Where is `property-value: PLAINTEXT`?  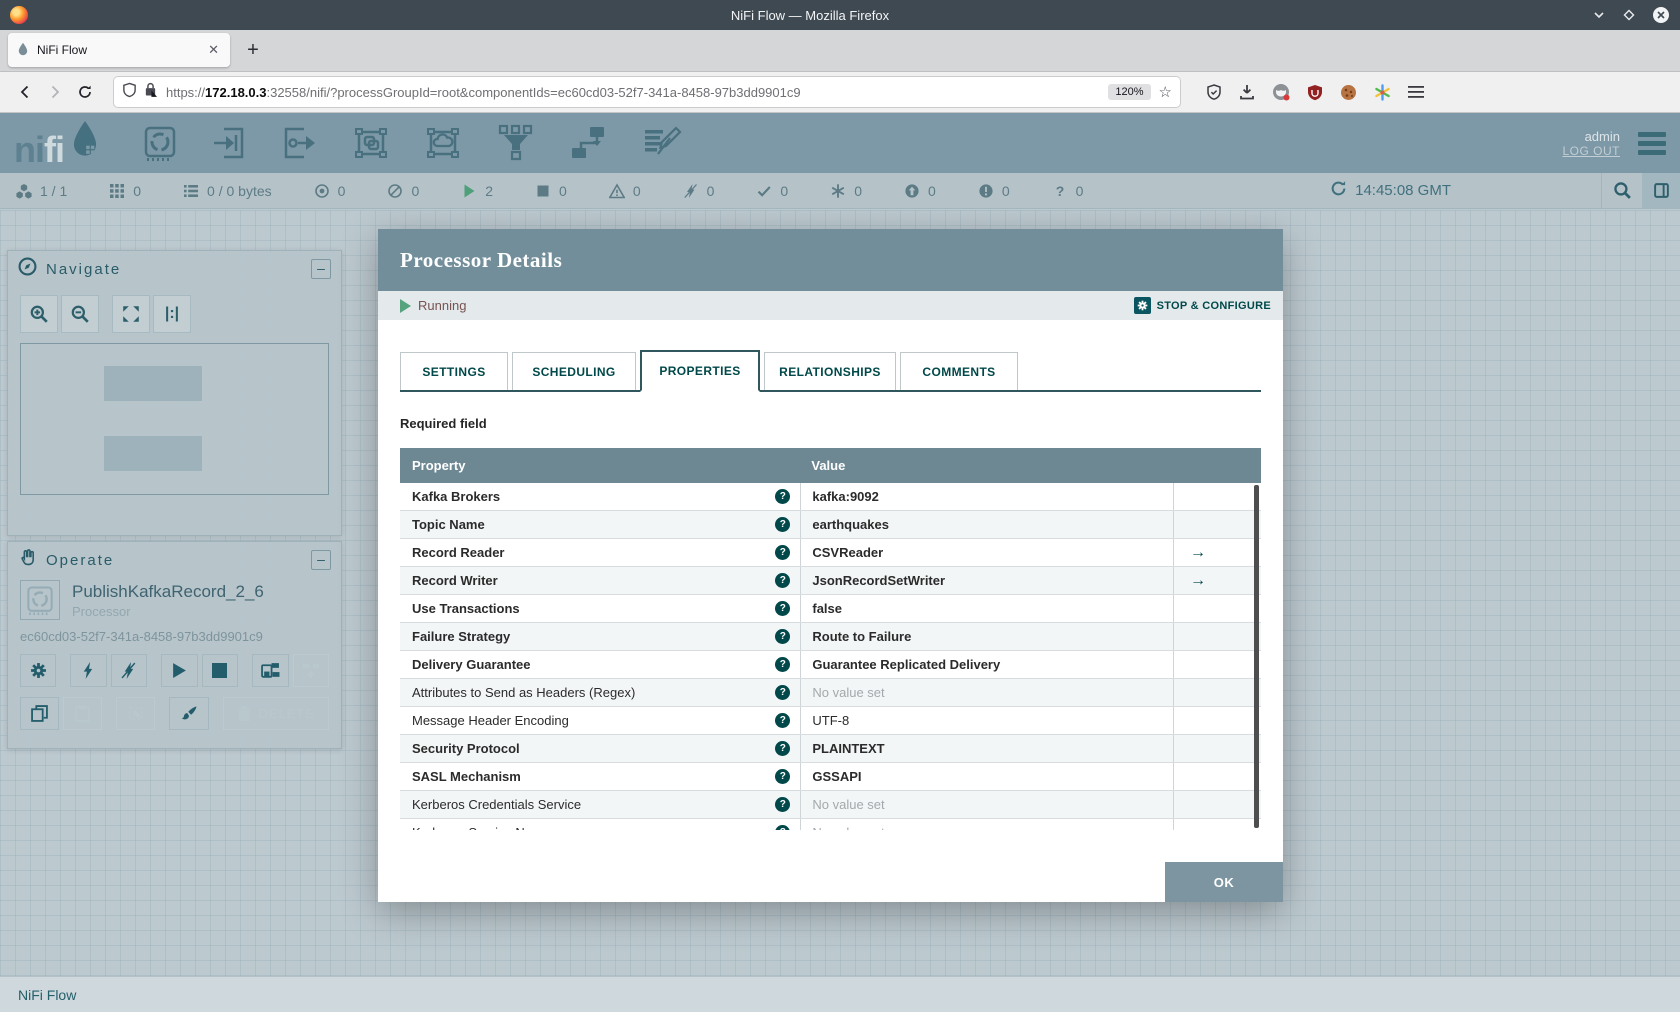
property-value: PLAINTEXT is located at coordinates (986, 748).